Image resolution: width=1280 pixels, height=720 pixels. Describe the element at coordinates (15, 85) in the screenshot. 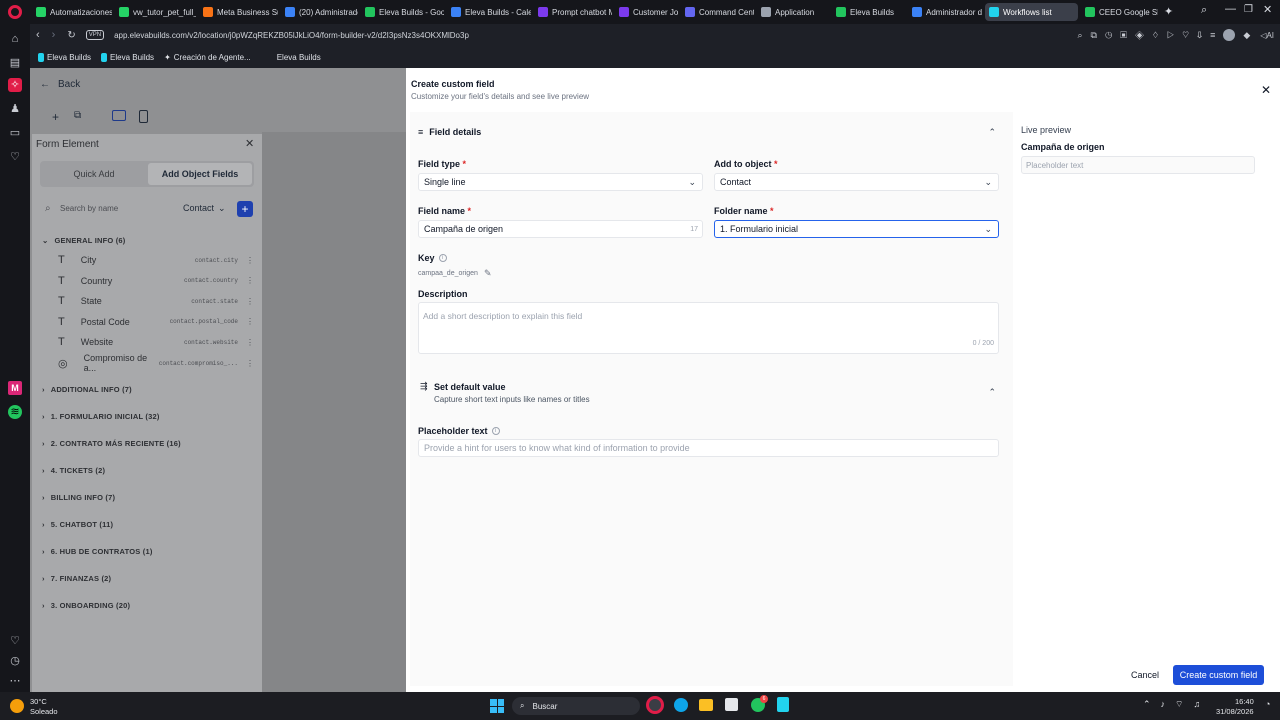

I see `aria-icon: ✧` at that location.